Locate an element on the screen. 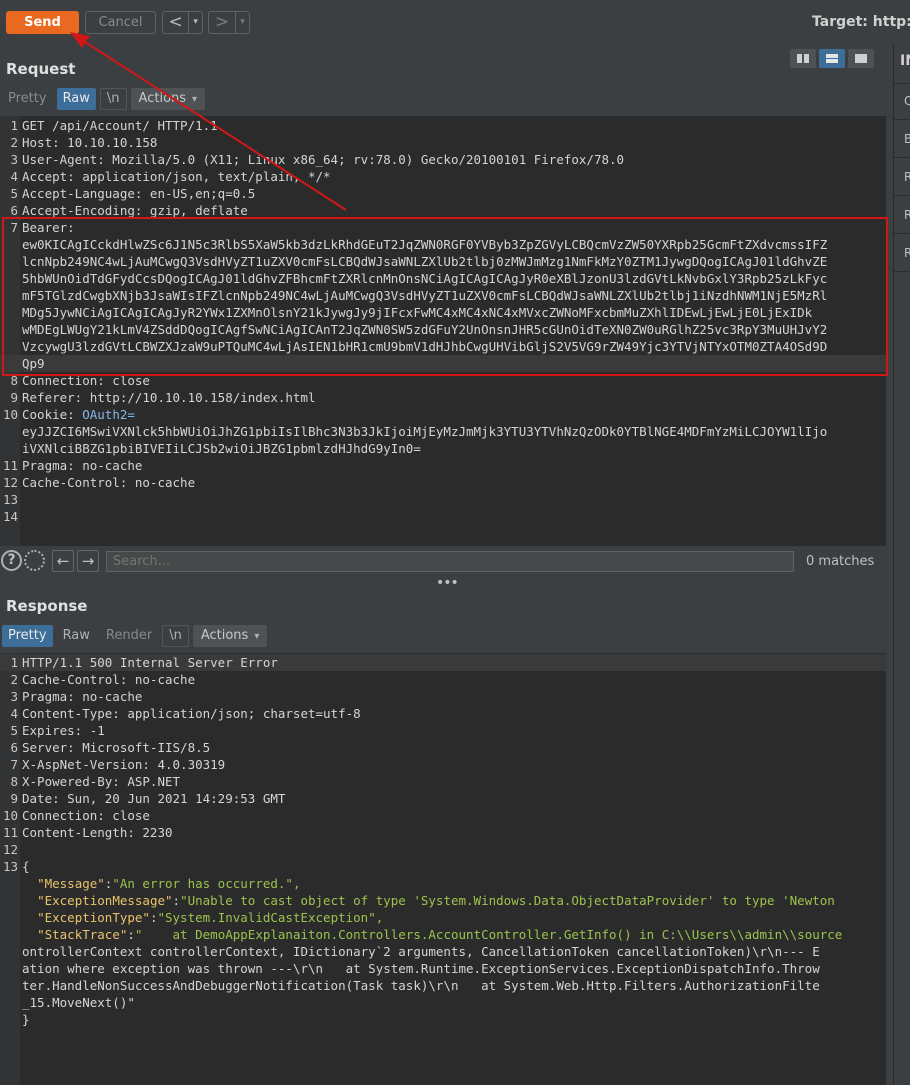 The width and height of the screenshot is (910, 1085). json-key: "StackTrace" is located at coordinates (82, 934).